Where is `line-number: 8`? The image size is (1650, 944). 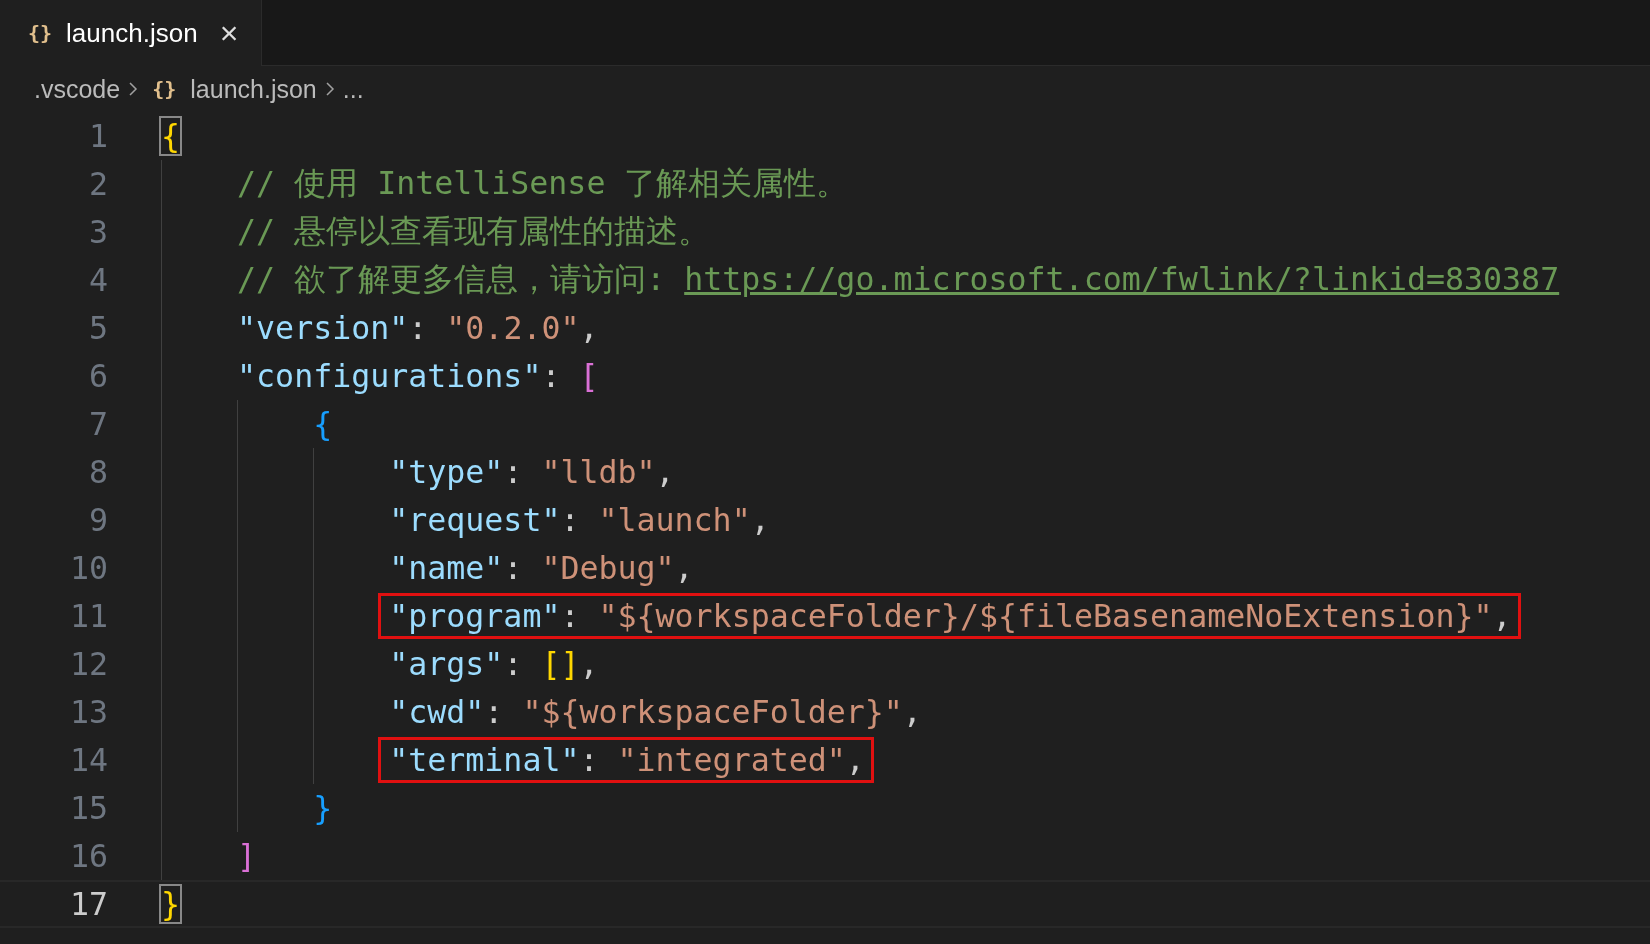 line-number: 8 is located at coordinates (97, 472).